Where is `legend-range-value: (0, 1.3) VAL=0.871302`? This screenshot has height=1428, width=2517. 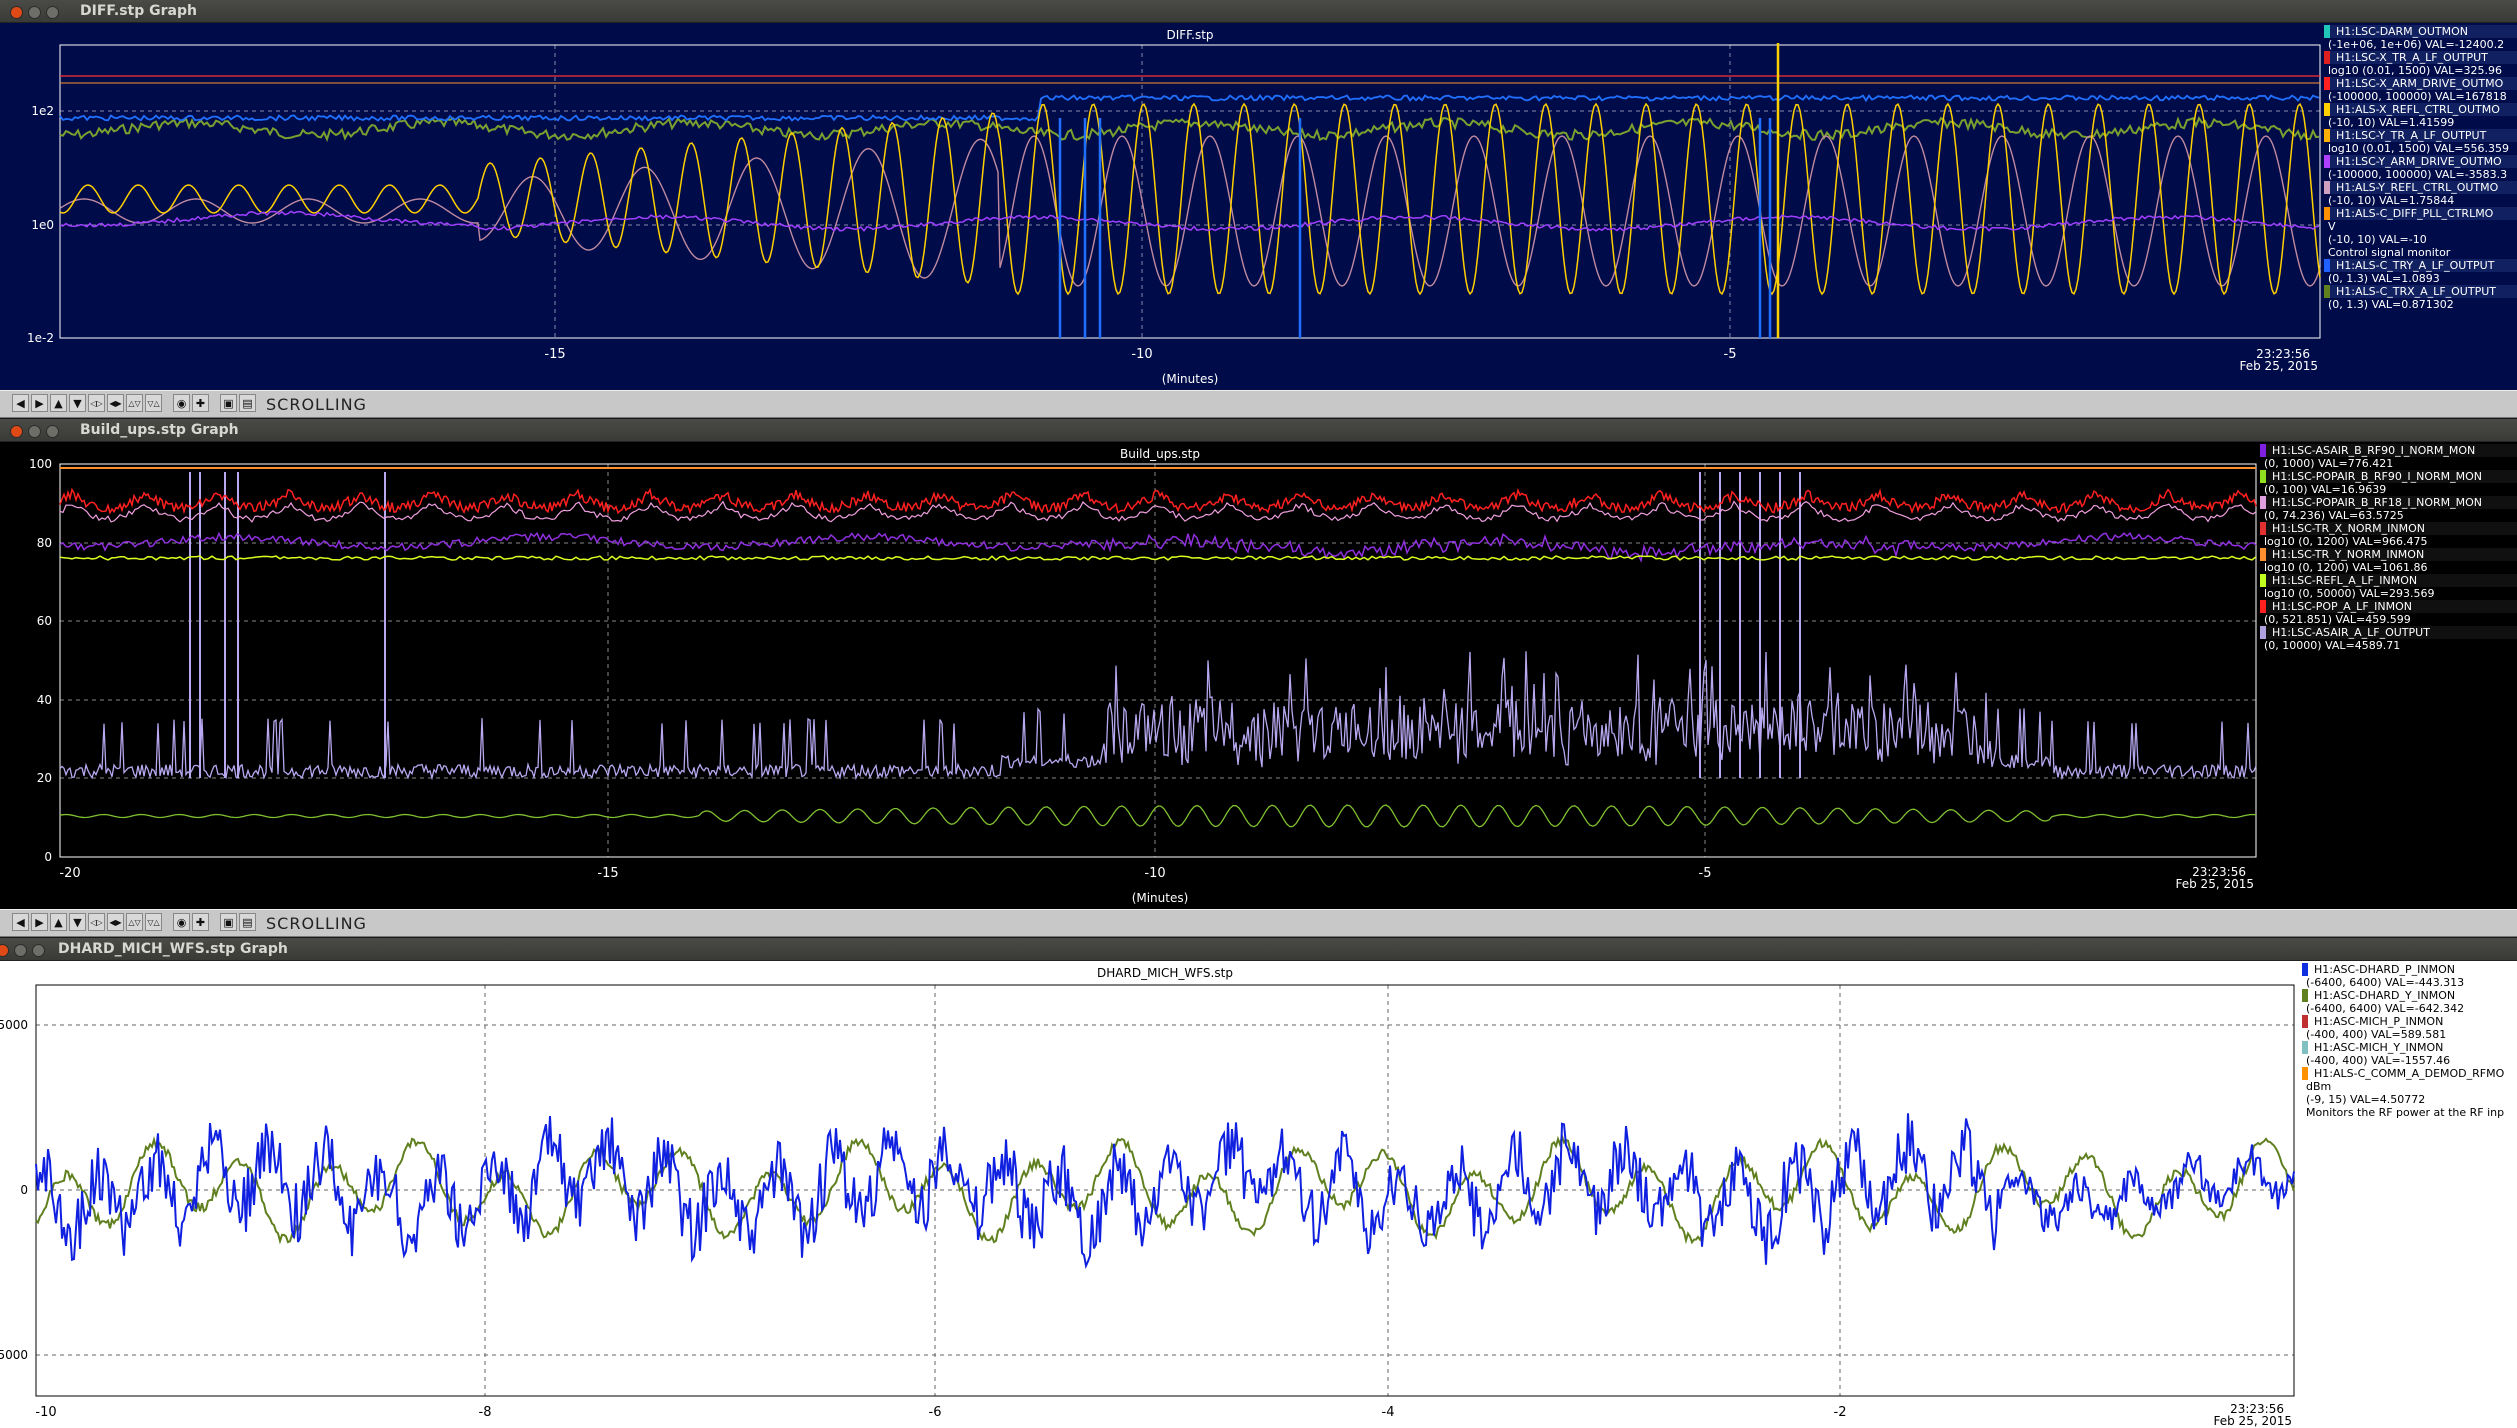
legend-range-value: (0, 1.3) VAL=0.871302 is located at coordinates (2391, 304).